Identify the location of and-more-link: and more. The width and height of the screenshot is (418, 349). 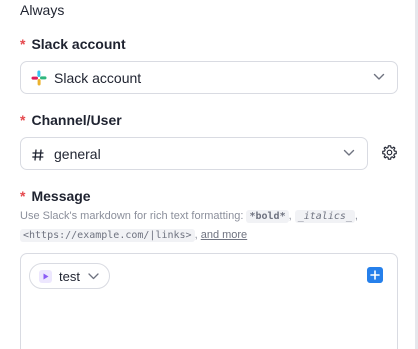
(224, 235).